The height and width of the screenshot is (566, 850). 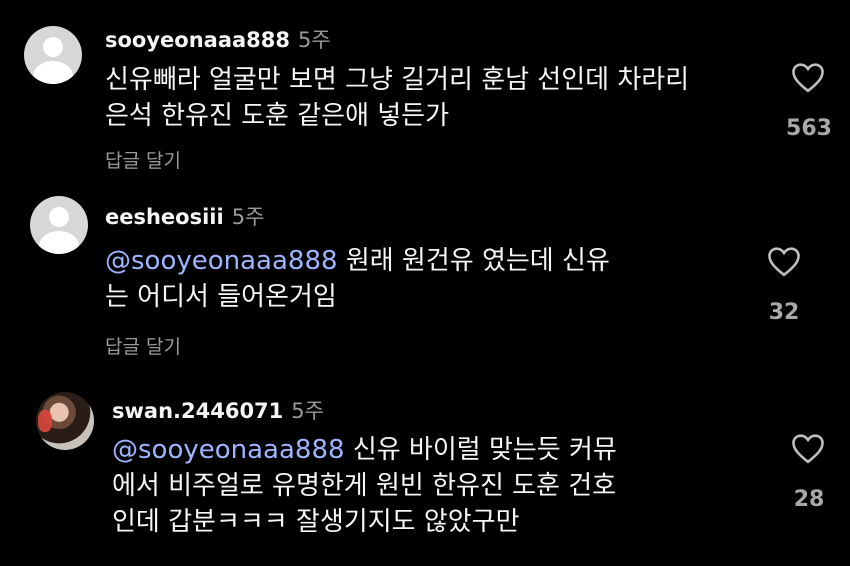 I want to click on comment-meta: sooyeonaaa888 5주, so click(x=218, y=39).